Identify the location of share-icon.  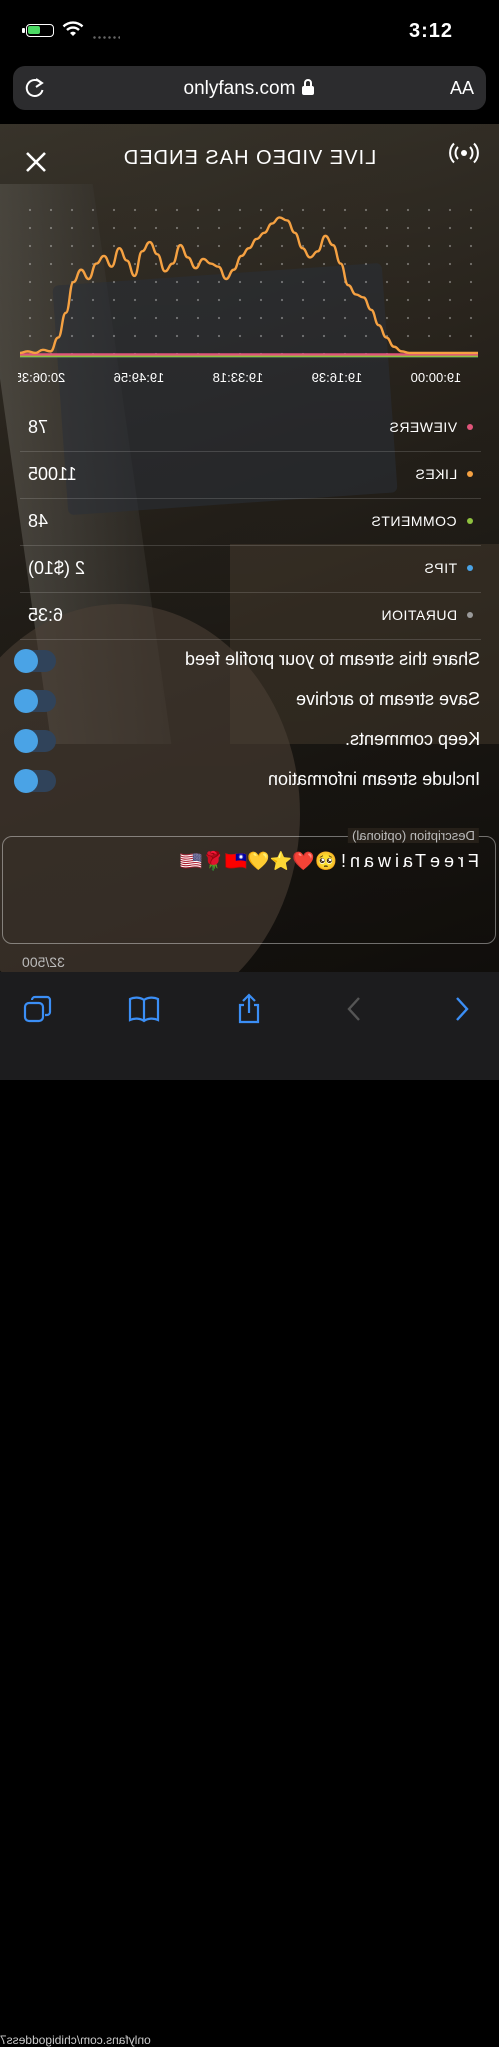
(249, 1009).